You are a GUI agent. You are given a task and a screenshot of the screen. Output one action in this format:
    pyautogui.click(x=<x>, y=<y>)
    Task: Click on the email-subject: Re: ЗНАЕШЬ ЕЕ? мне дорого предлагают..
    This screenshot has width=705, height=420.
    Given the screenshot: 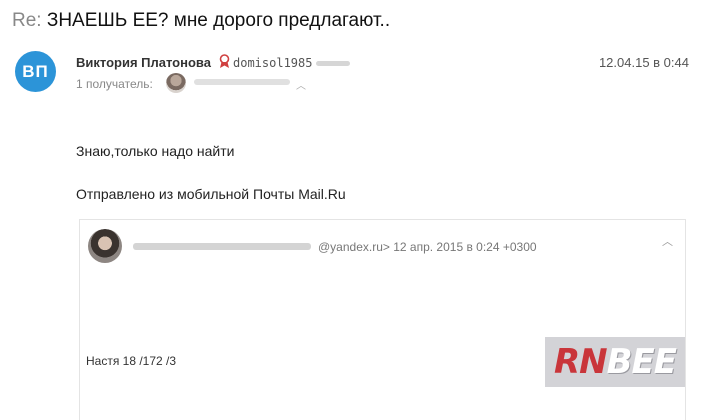 What is the action you would take?
    pyautogui.click(x=201, y=21)
    